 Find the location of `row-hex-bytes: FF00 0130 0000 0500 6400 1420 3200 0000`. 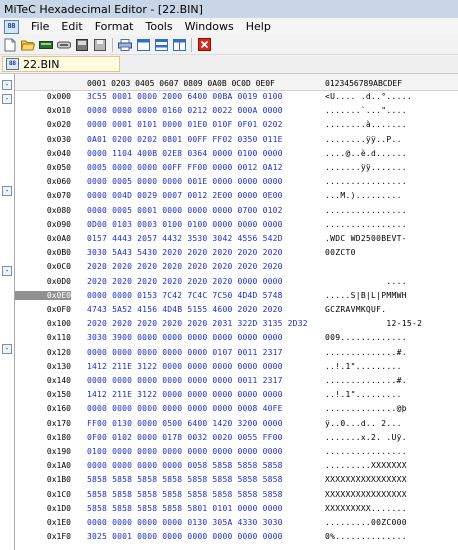

row-hex-bytes: FF00 0130 0000 0500 6400 1420 3200 0000 is located at coordinates (185, 423).